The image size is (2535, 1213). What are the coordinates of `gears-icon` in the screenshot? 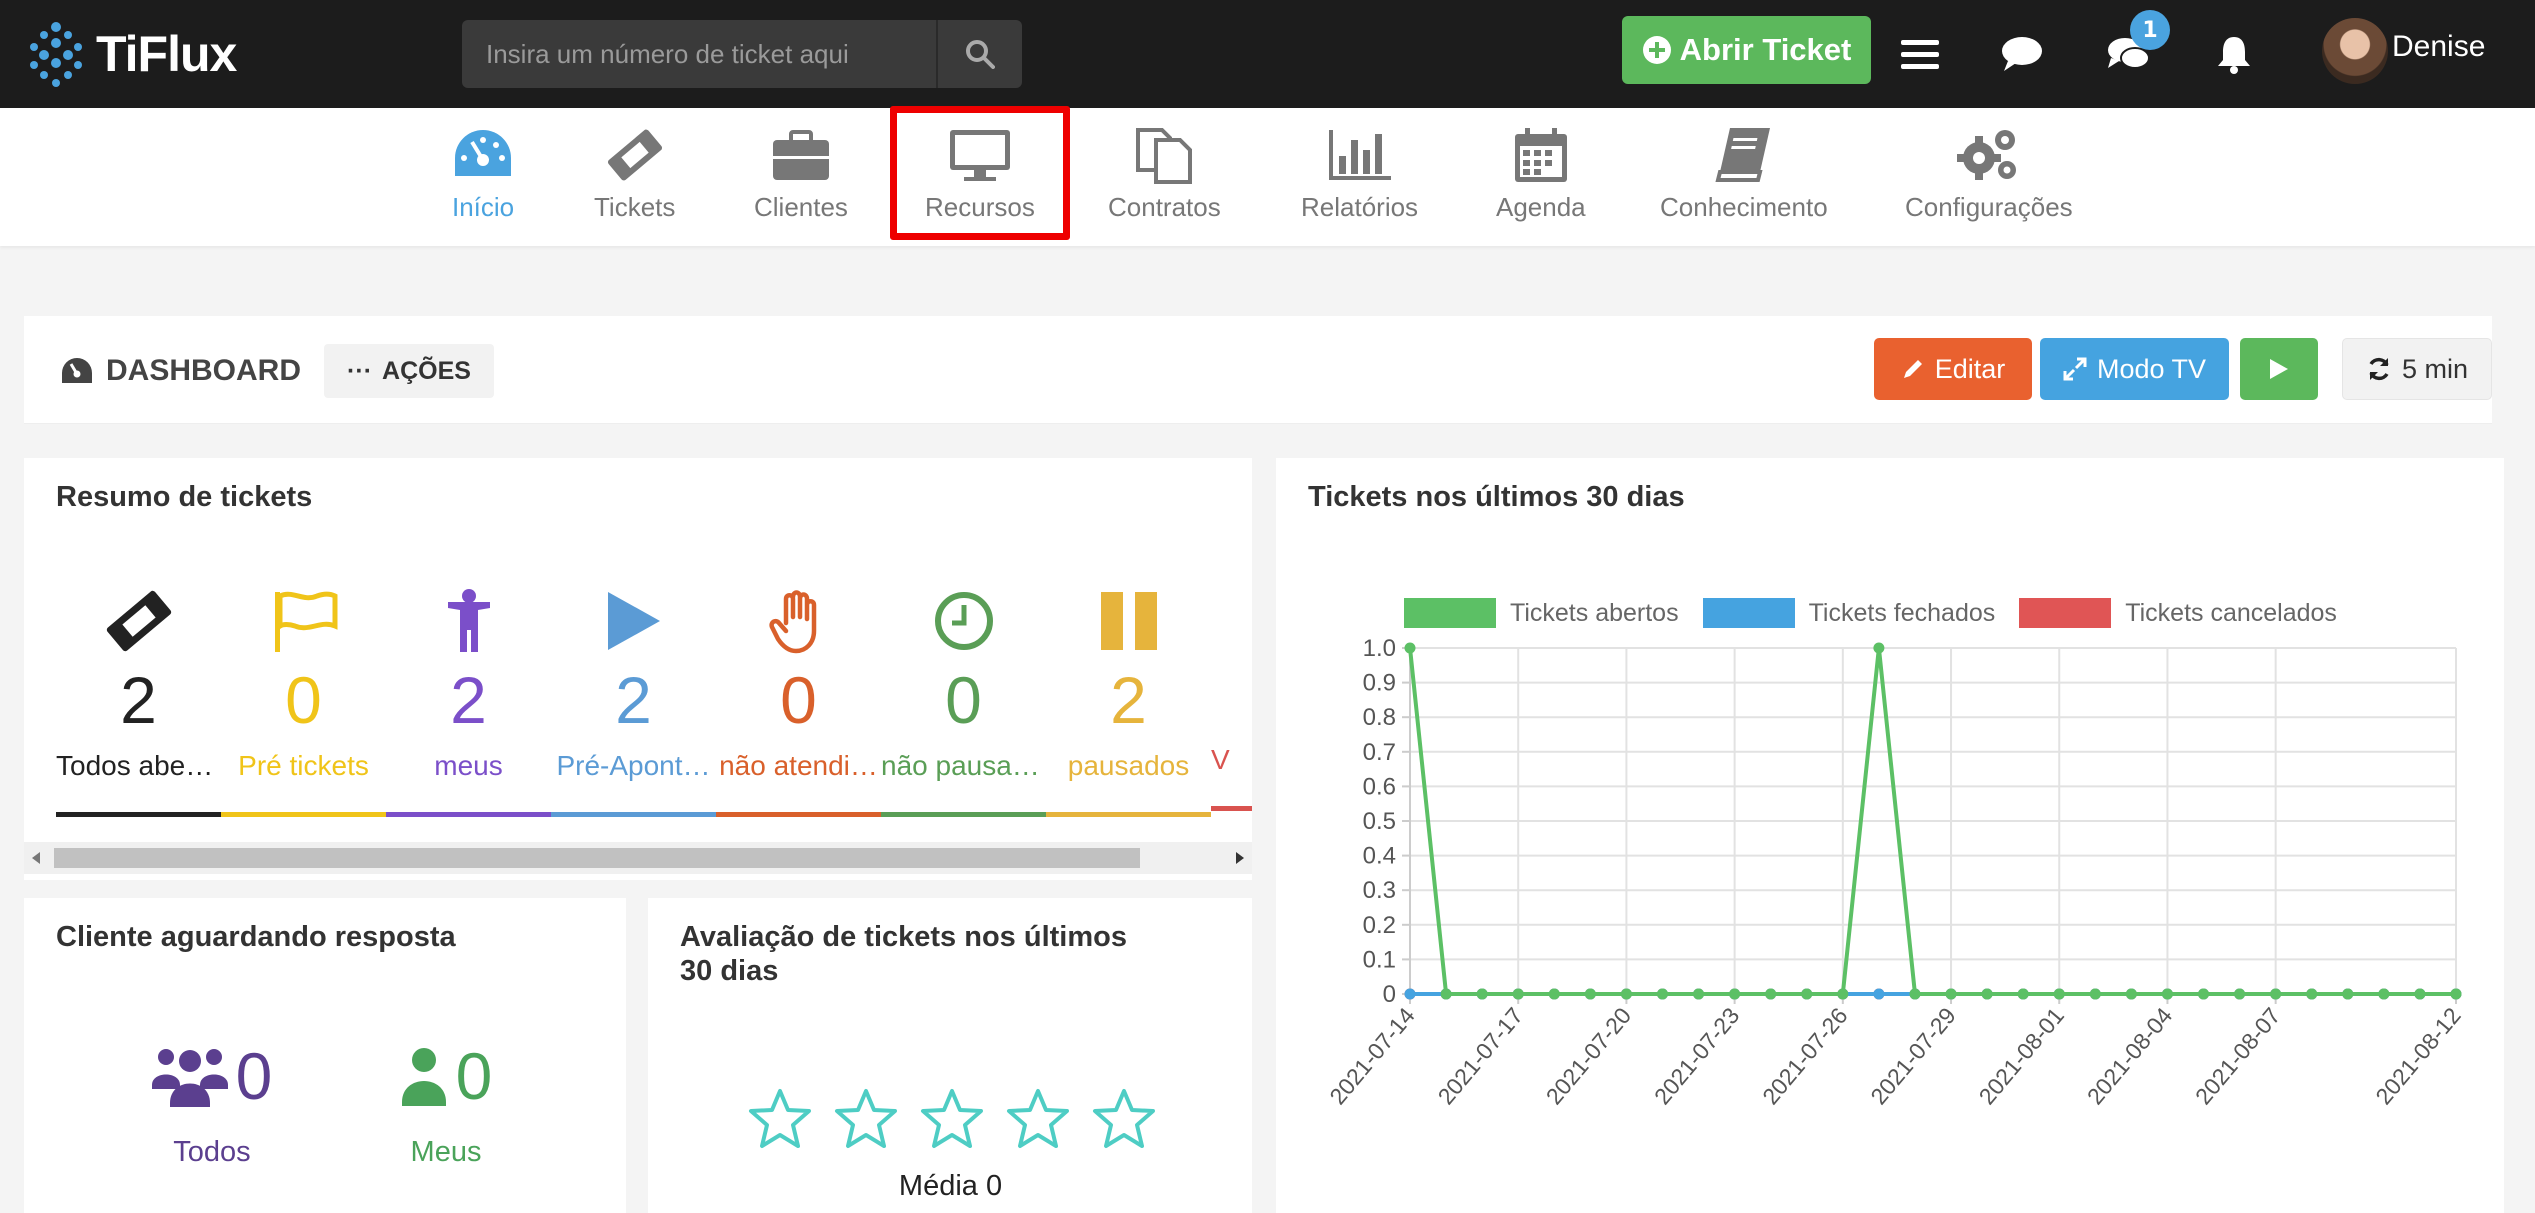 It's located at (1986, 155).